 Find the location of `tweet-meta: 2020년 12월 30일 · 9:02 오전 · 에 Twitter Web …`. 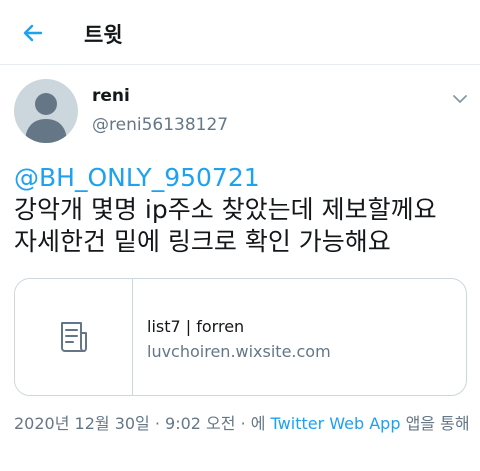

tweet-meta: 2020년 12월 30일 · 9:02 오전 · 에 Twitter Web … is located at coordinates (244, 424).